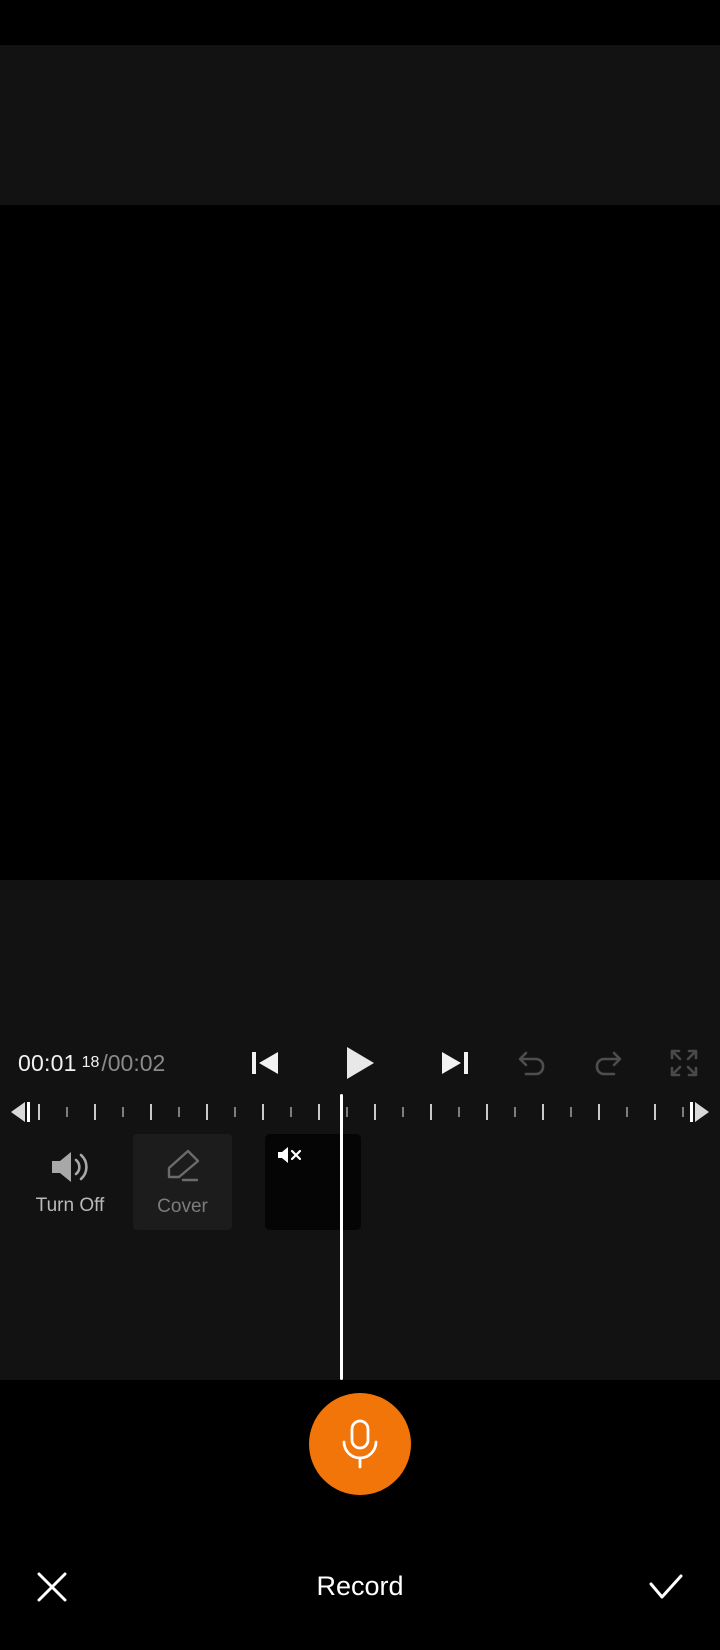 The width and height of the screenshot is (720, 1650). I want to click on fullscreen-icon, so click(684, 1063).